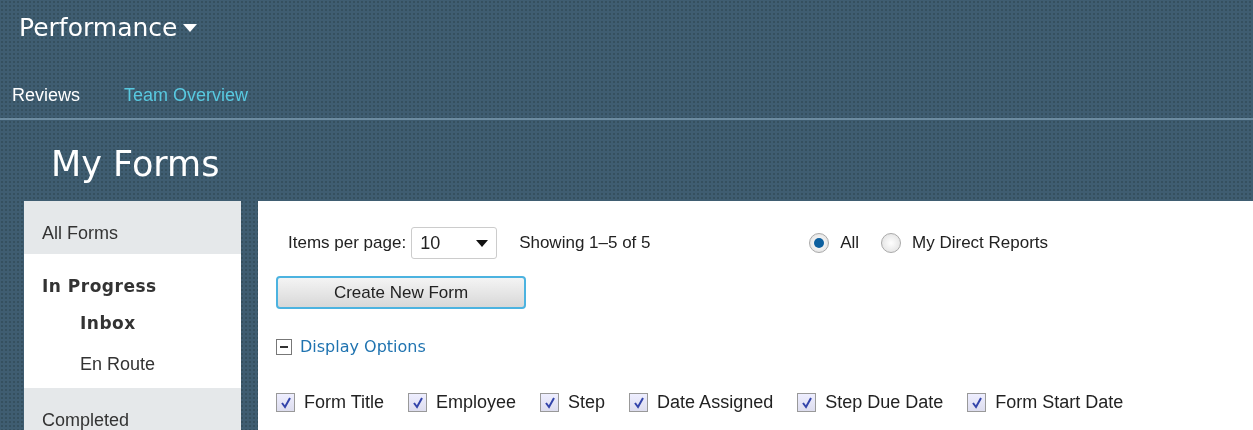 Image resolution: width=1253 pixels, height=430 pixels. What do you see at coordinates (99, 25) in the screenshot?
I see `app-title-menu: Performance` at bounding box center [99, 25].